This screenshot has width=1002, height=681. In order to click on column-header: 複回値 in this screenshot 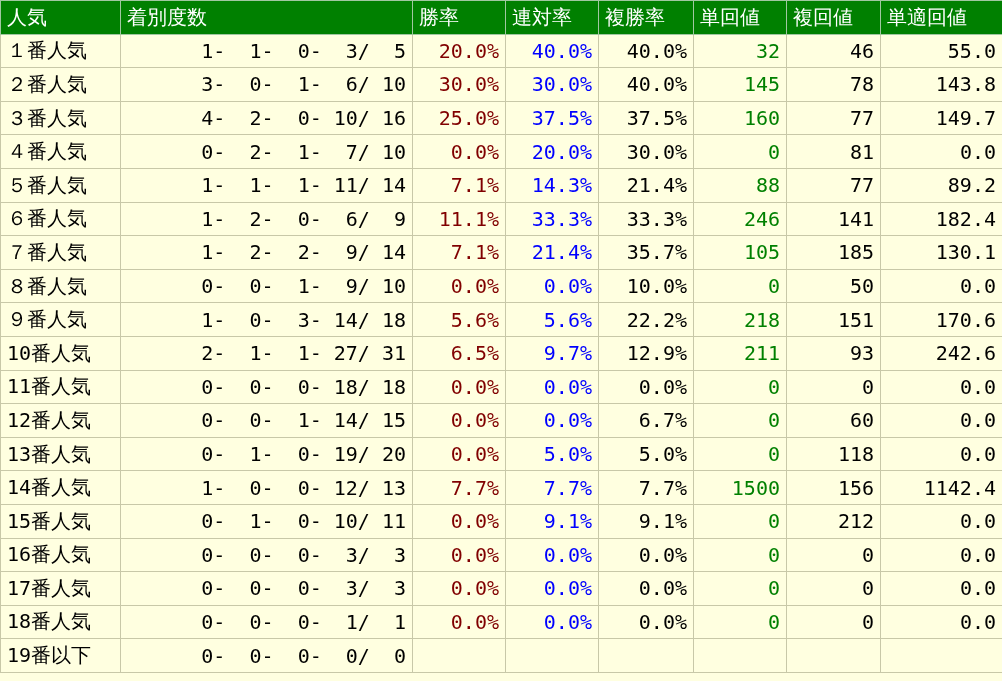, I will do `click(833, 17)`.